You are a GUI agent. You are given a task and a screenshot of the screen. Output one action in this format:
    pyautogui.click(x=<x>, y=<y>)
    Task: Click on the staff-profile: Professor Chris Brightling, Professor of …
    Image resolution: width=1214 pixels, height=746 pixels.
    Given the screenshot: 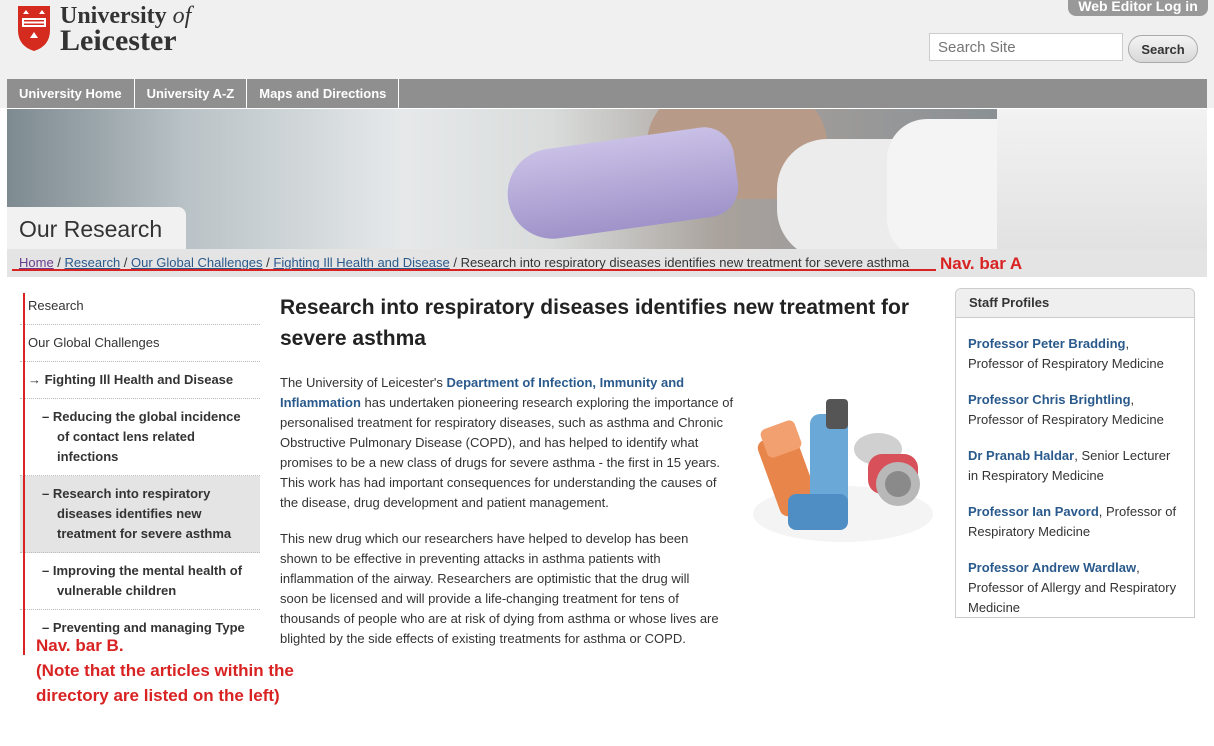 What is the action you would take?
    pyautogui.click(x=1066, y=409)
    